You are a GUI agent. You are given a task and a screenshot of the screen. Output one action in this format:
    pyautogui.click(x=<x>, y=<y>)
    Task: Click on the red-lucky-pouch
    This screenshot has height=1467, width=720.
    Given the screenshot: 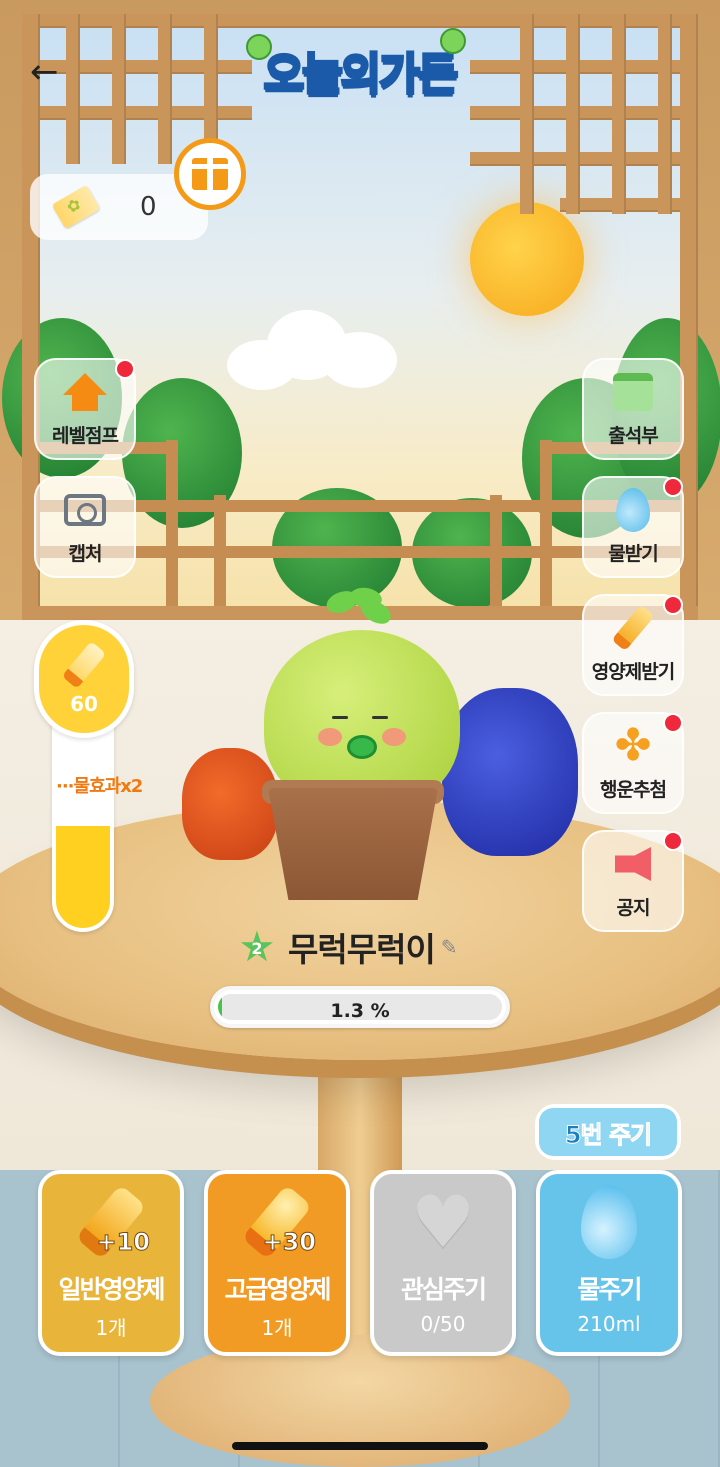 What is the action you would take?
    pyautogui.click(x=230, y=804)
    